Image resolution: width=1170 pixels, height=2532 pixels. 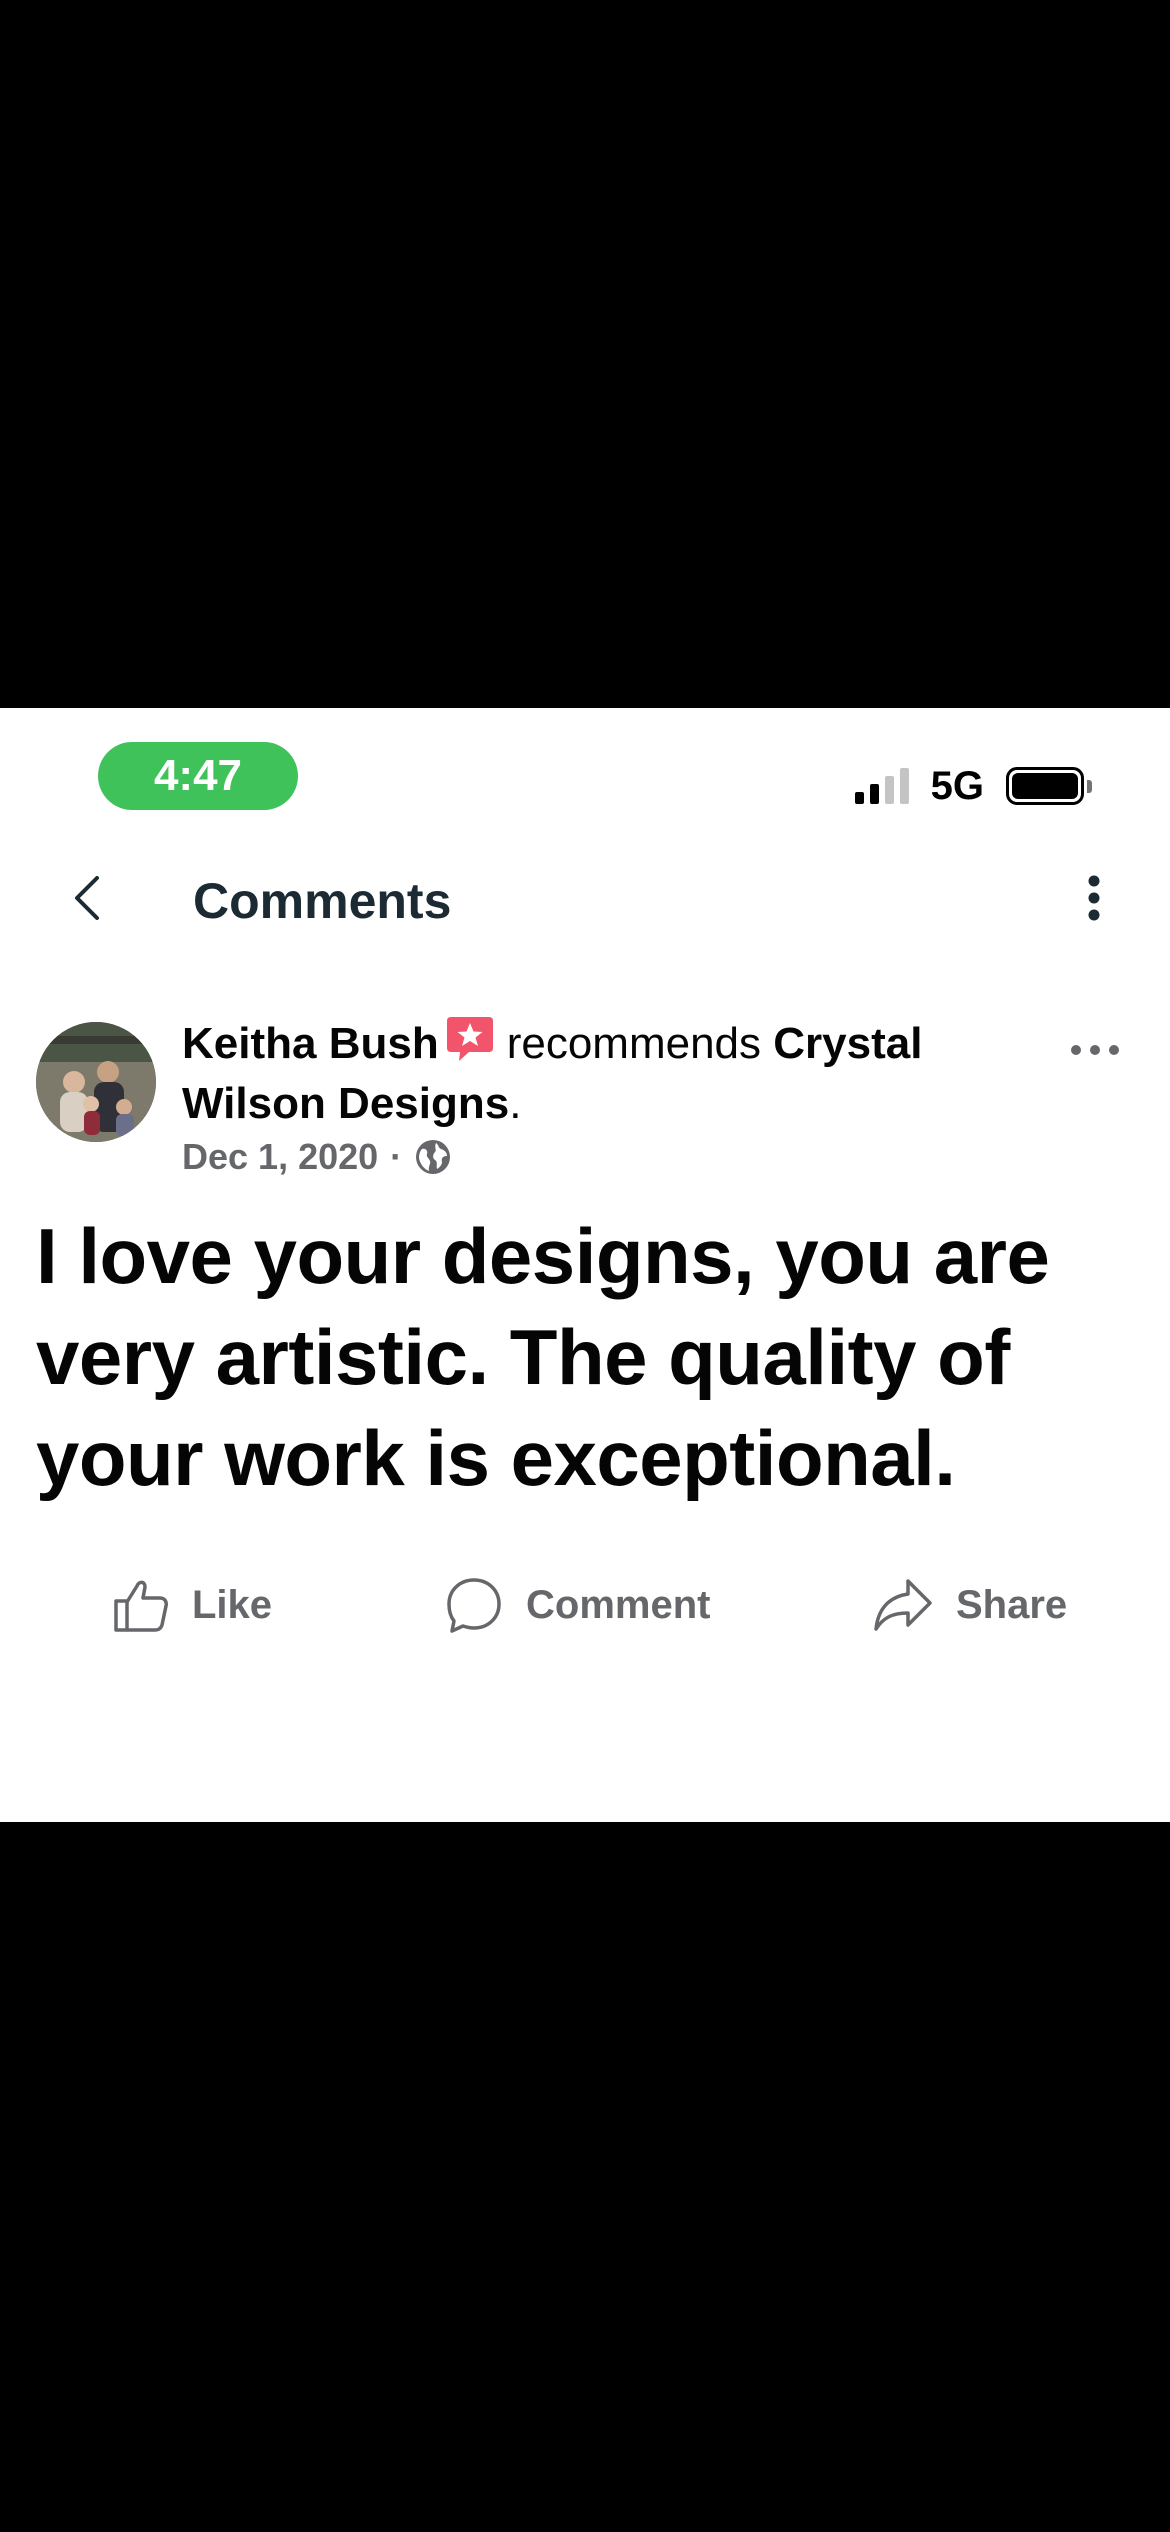 What do you see at coordinates (612, 1157) in the screenshot?
I see `post-subline: Dec 1, 2020 ·` at bounding box center [612, 1157].